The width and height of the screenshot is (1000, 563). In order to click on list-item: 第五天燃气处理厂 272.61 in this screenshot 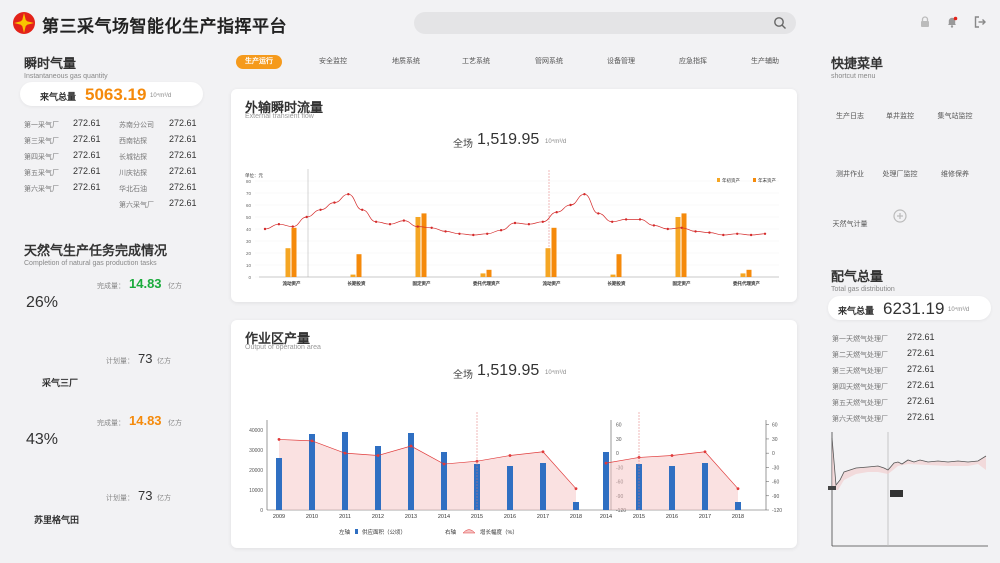, I will do `click(889, 403)`.